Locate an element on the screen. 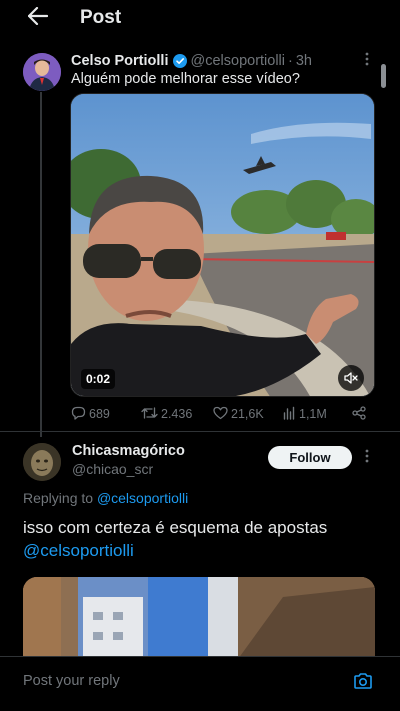 This screenshot has width=400, height=711. like-count: 21,6K is located at coordinates (247, 414).